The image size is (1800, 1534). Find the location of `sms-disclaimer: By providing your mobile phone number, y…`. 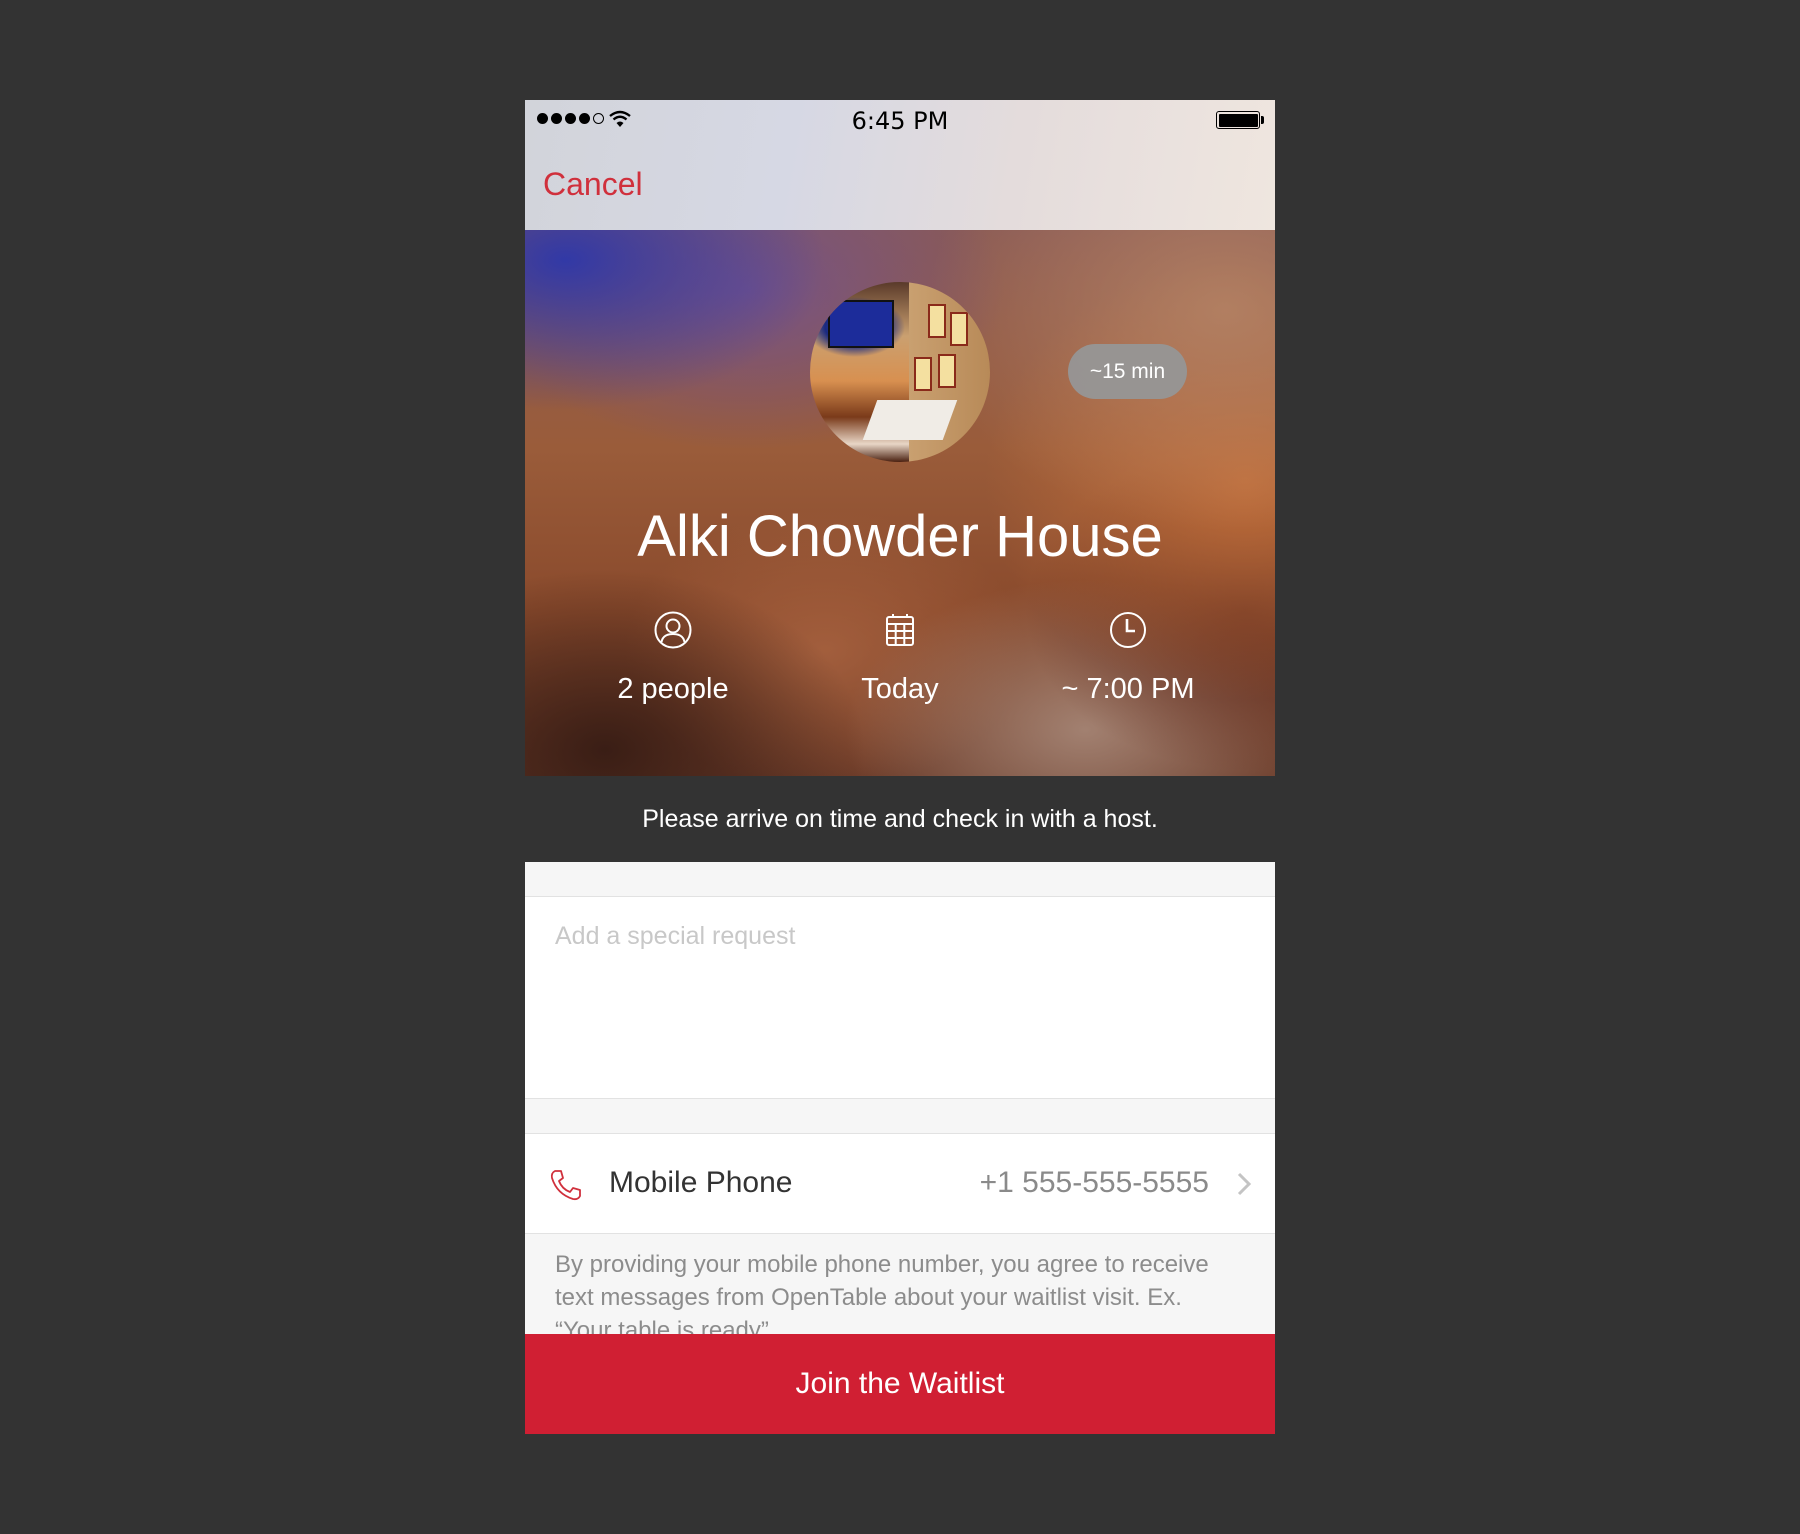

sms-disclaimer: By providing your mobile phone number, y… is located at coordinates (900, 1284).